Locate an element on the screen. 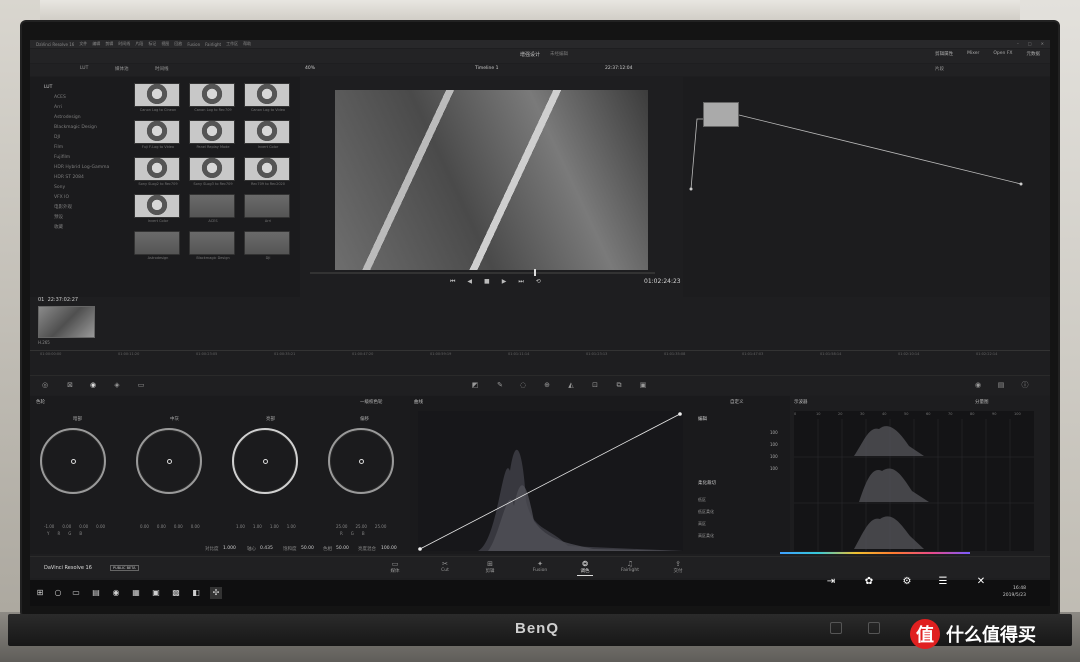 The height and width of the screenshot is (662, 1080). menu-item: 片段 is located at coordinates (139, 44).